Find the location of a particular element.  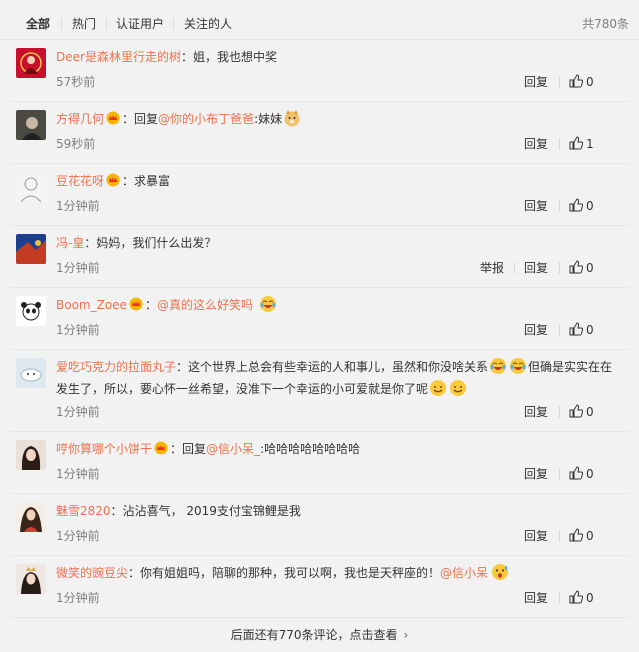

tab-all: 全部 is located at coordinates (38, 24).